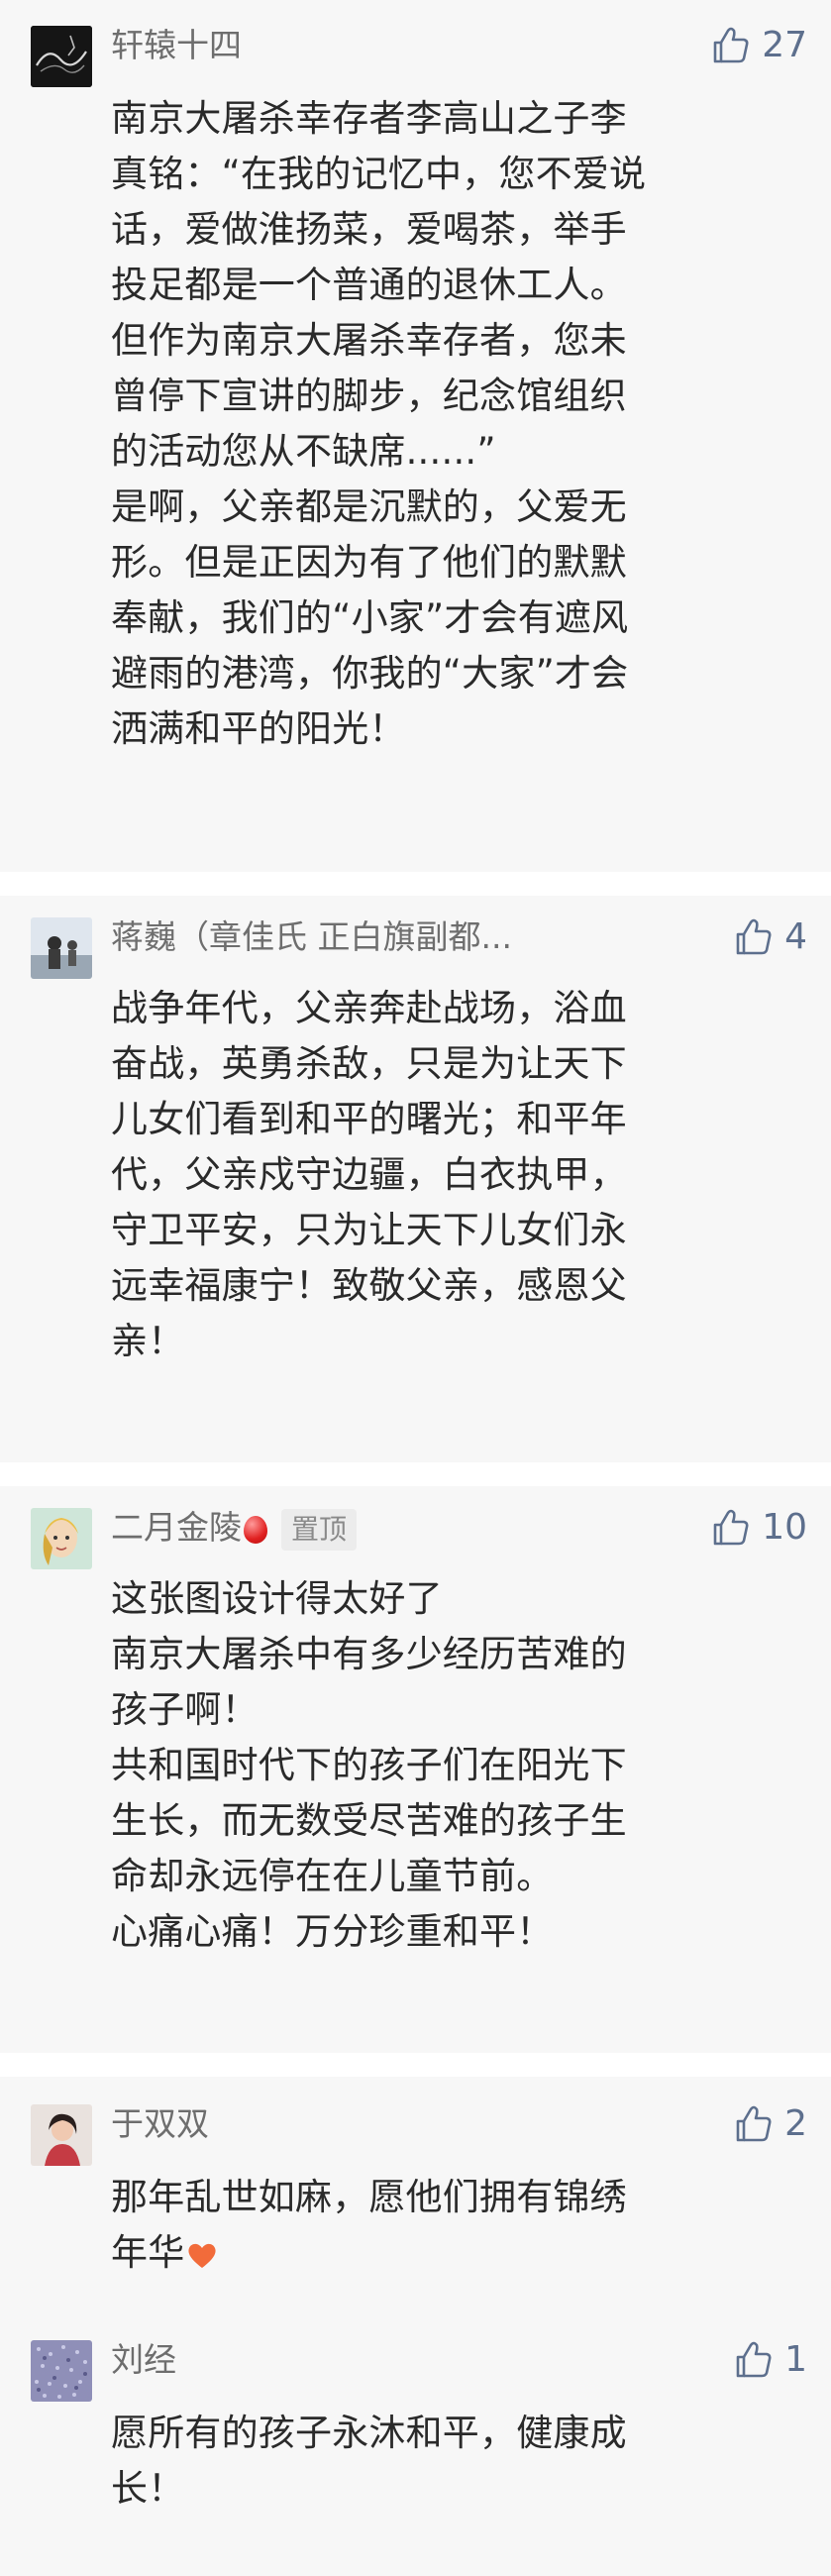  I want to click on username-text: 于双双, so click(160, 2123).